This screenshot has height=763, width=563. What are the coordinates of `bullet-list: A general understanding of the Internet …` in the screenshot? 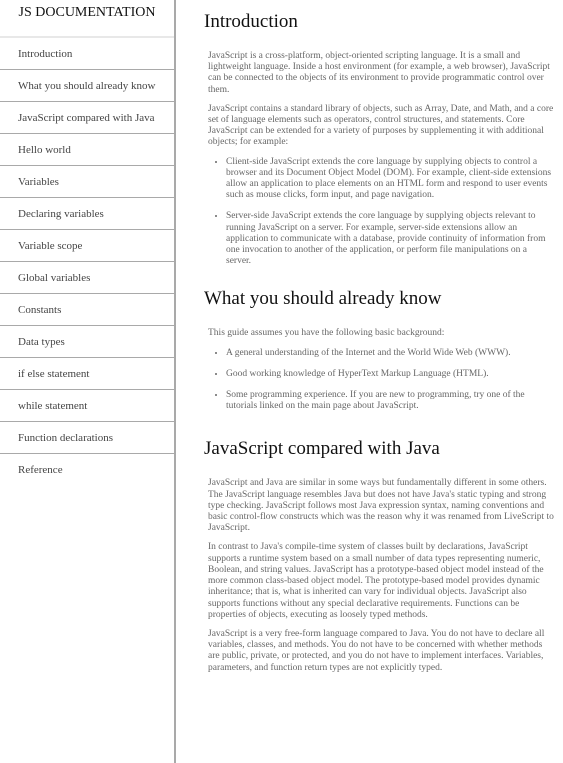 It's located at (381, 380).